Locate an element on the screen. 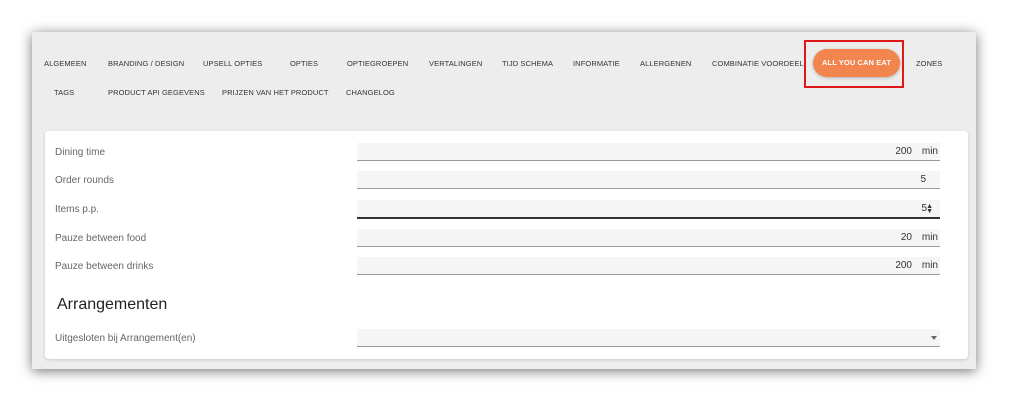 The image size is (1009, 401). pauze-food-value: 20 is located at coordinates (906, 237).